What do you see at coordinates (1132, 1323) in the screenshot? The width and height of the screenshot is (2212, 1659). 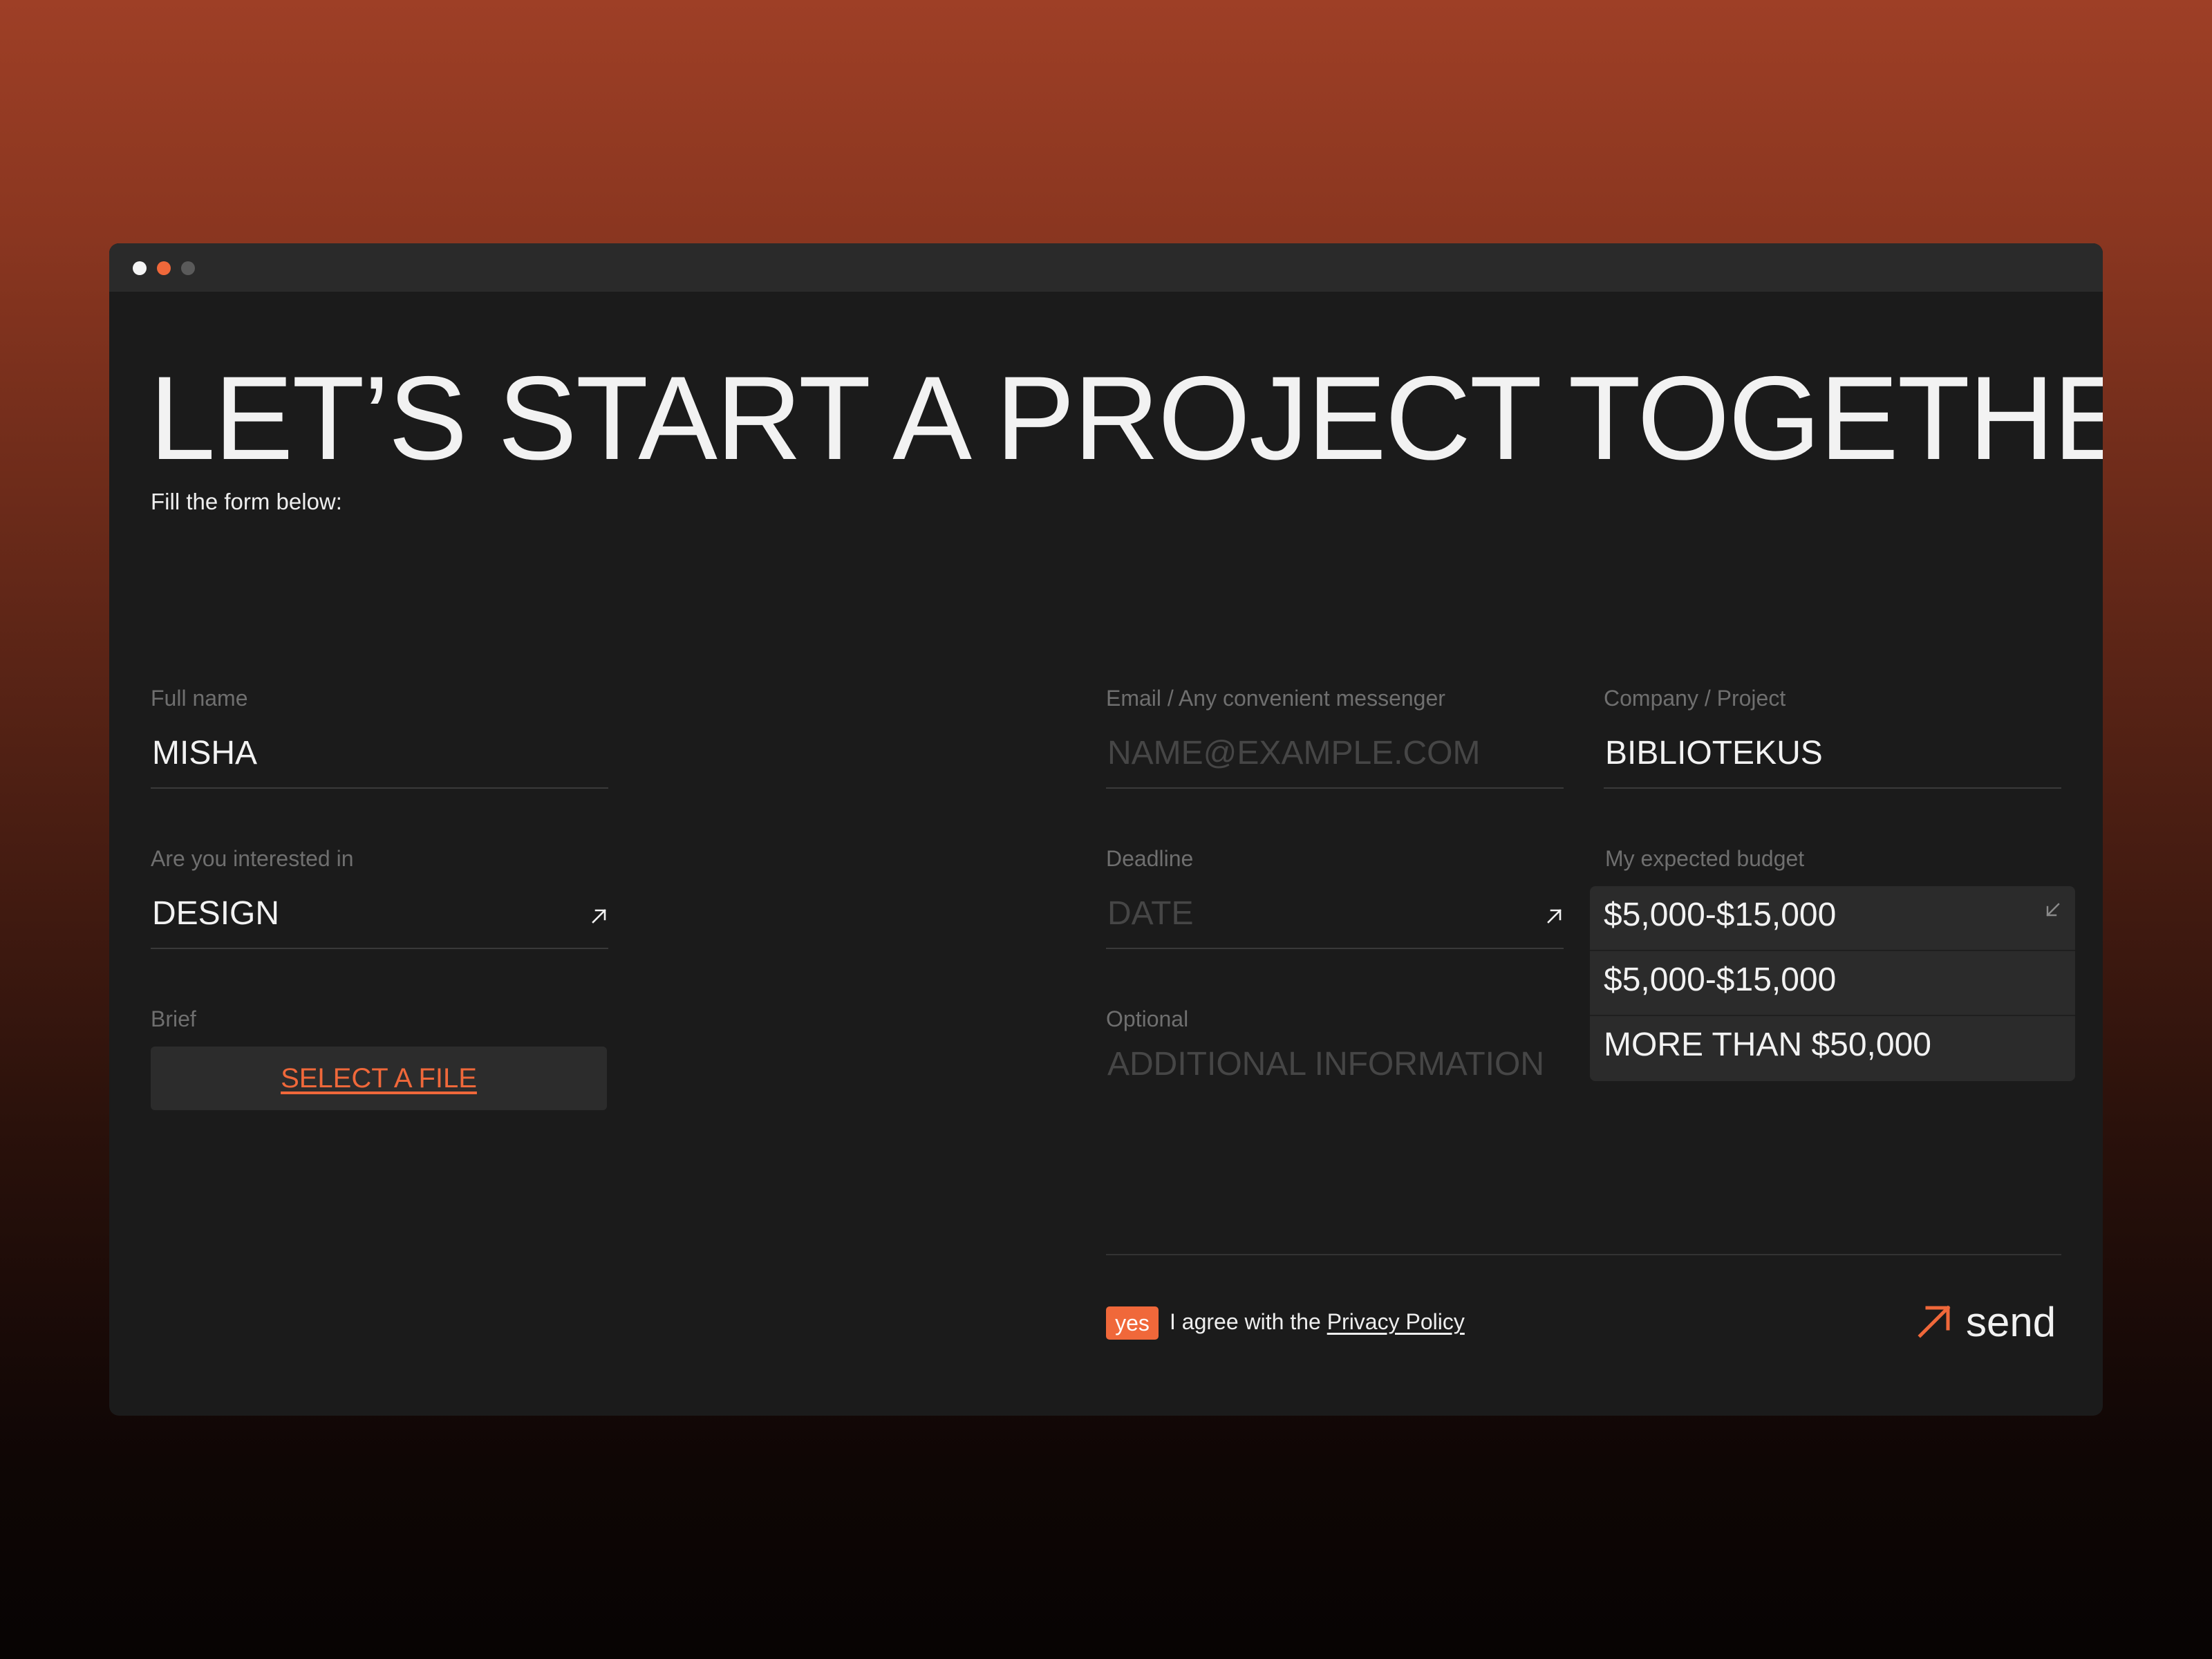 I see `consent-checkbox: yes` at bounding box center [1132, 1323].